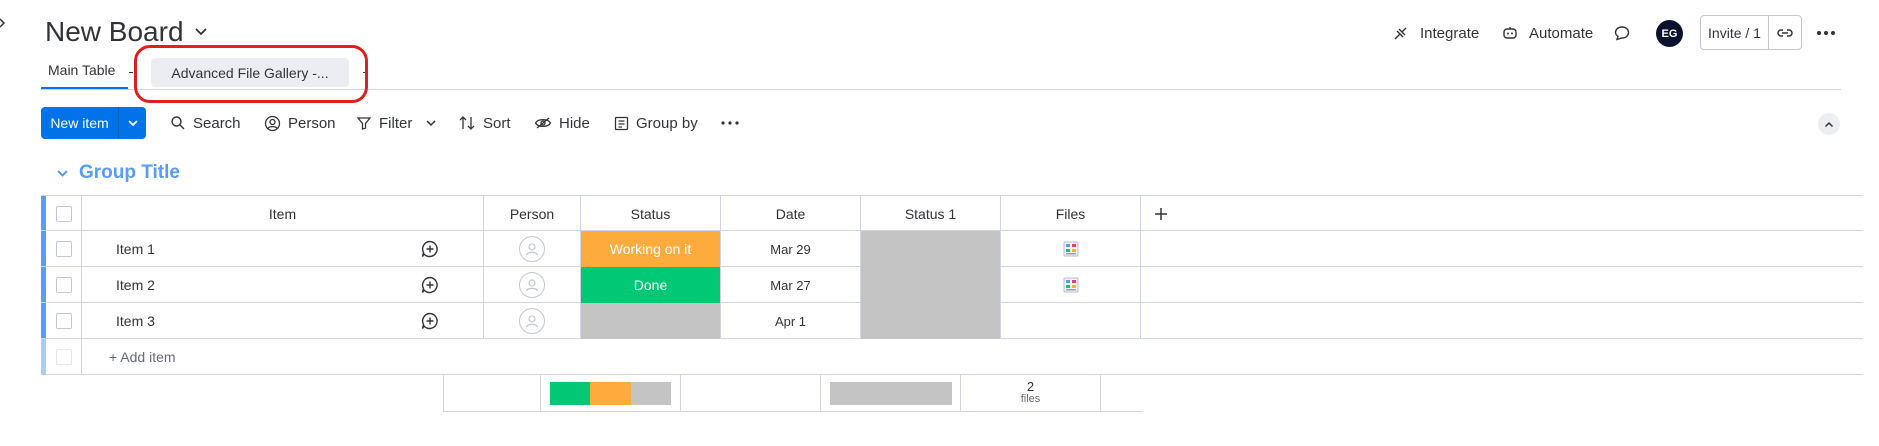 The width and height of the screenshot is (1879, 446). Describe the element at coordinates (952, 357) in the screenshot. I see `add-item-row: + Add item` at that location.